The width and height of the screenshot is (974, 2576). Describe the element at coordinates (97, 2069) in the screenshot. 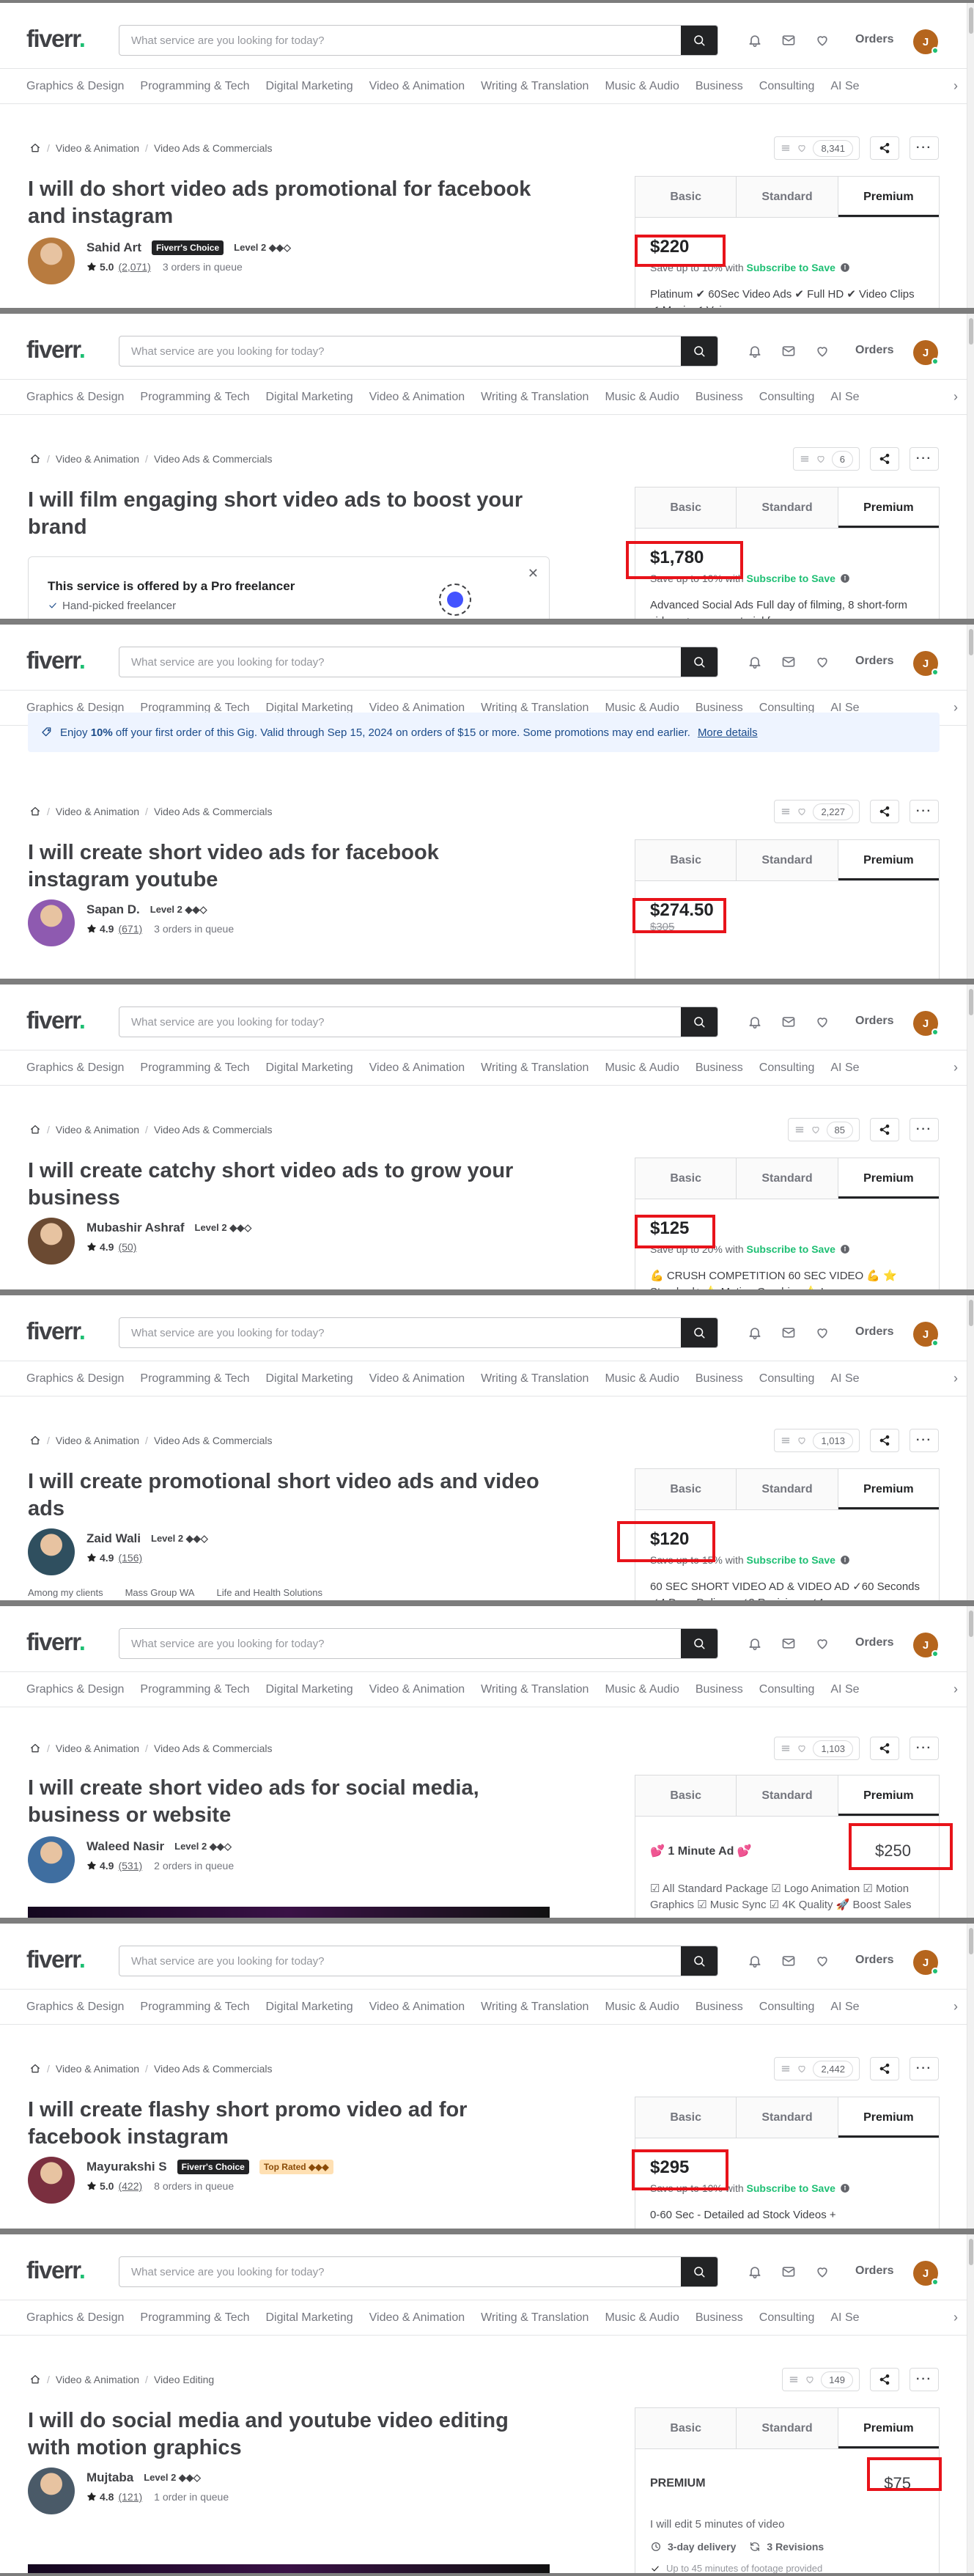

I see `breadcrumb-link: Video & Animation` at that location.